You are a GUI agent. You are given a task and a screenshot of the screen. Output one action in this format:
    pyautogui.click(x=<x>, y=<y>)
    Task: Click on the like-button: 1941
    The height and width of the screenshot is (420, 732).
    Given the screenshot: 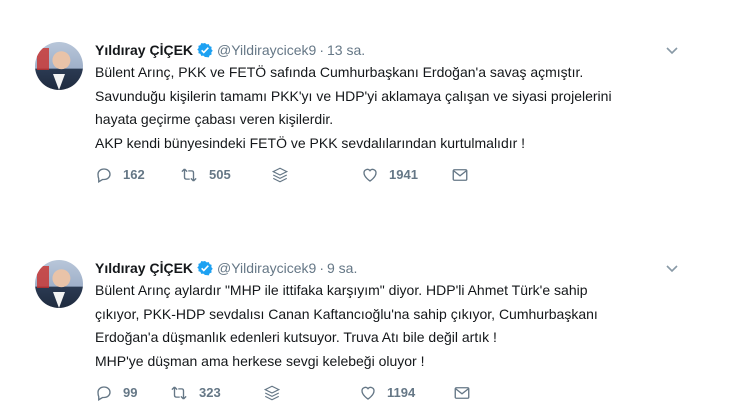 What is the action you would take?
    pyautogui.click(x=389, y=175)
    